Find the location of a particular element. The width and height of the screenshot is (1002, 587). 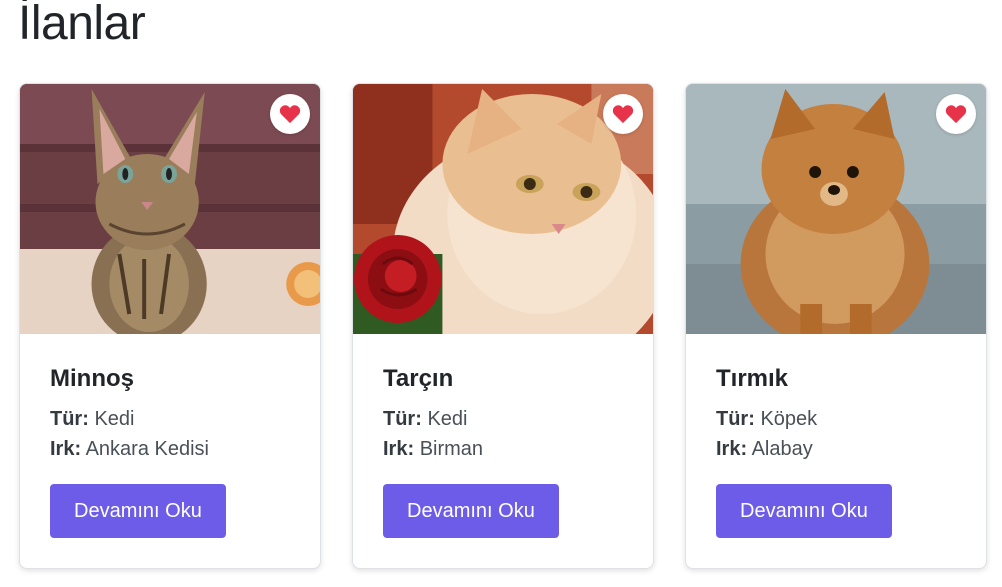

pet-breed: Alabay is located at coordinates (782, 449).